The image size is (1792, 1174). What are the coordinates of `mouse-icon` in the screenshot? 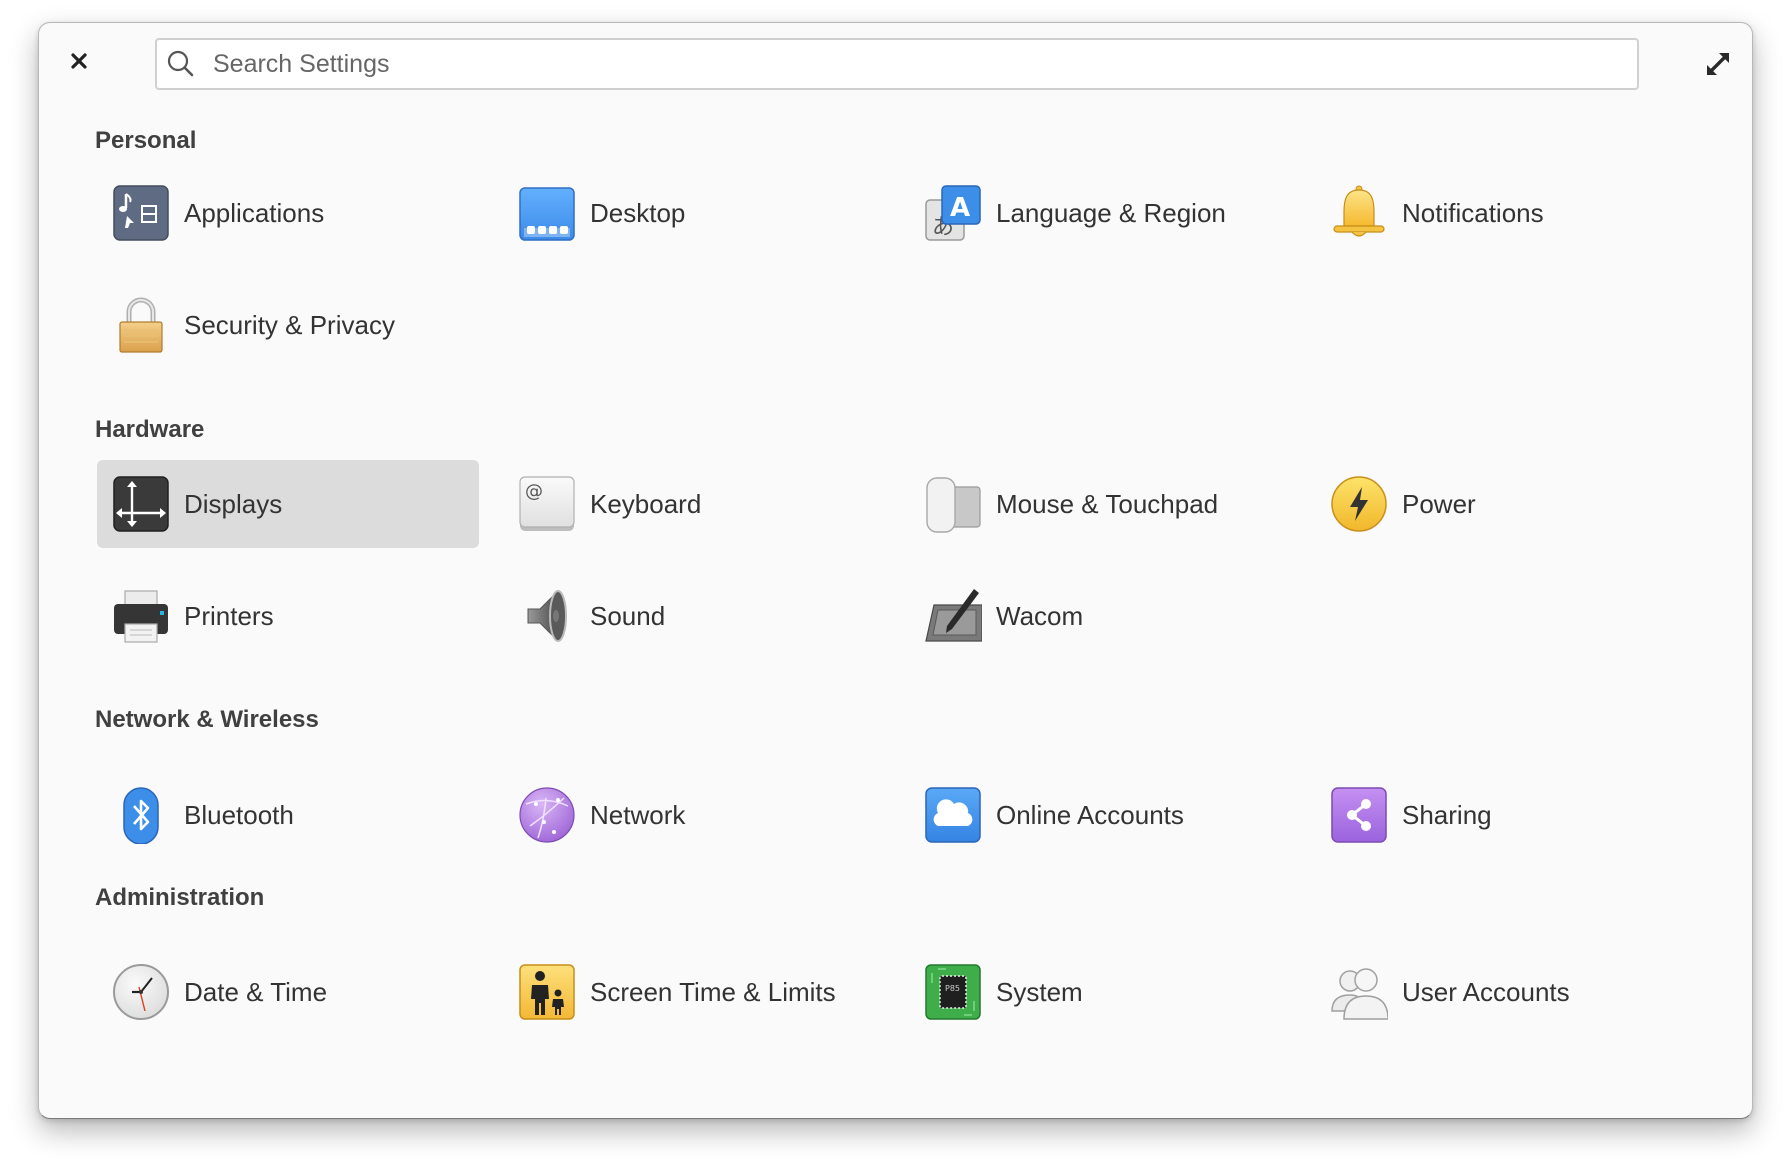 It's located at (953, 504).